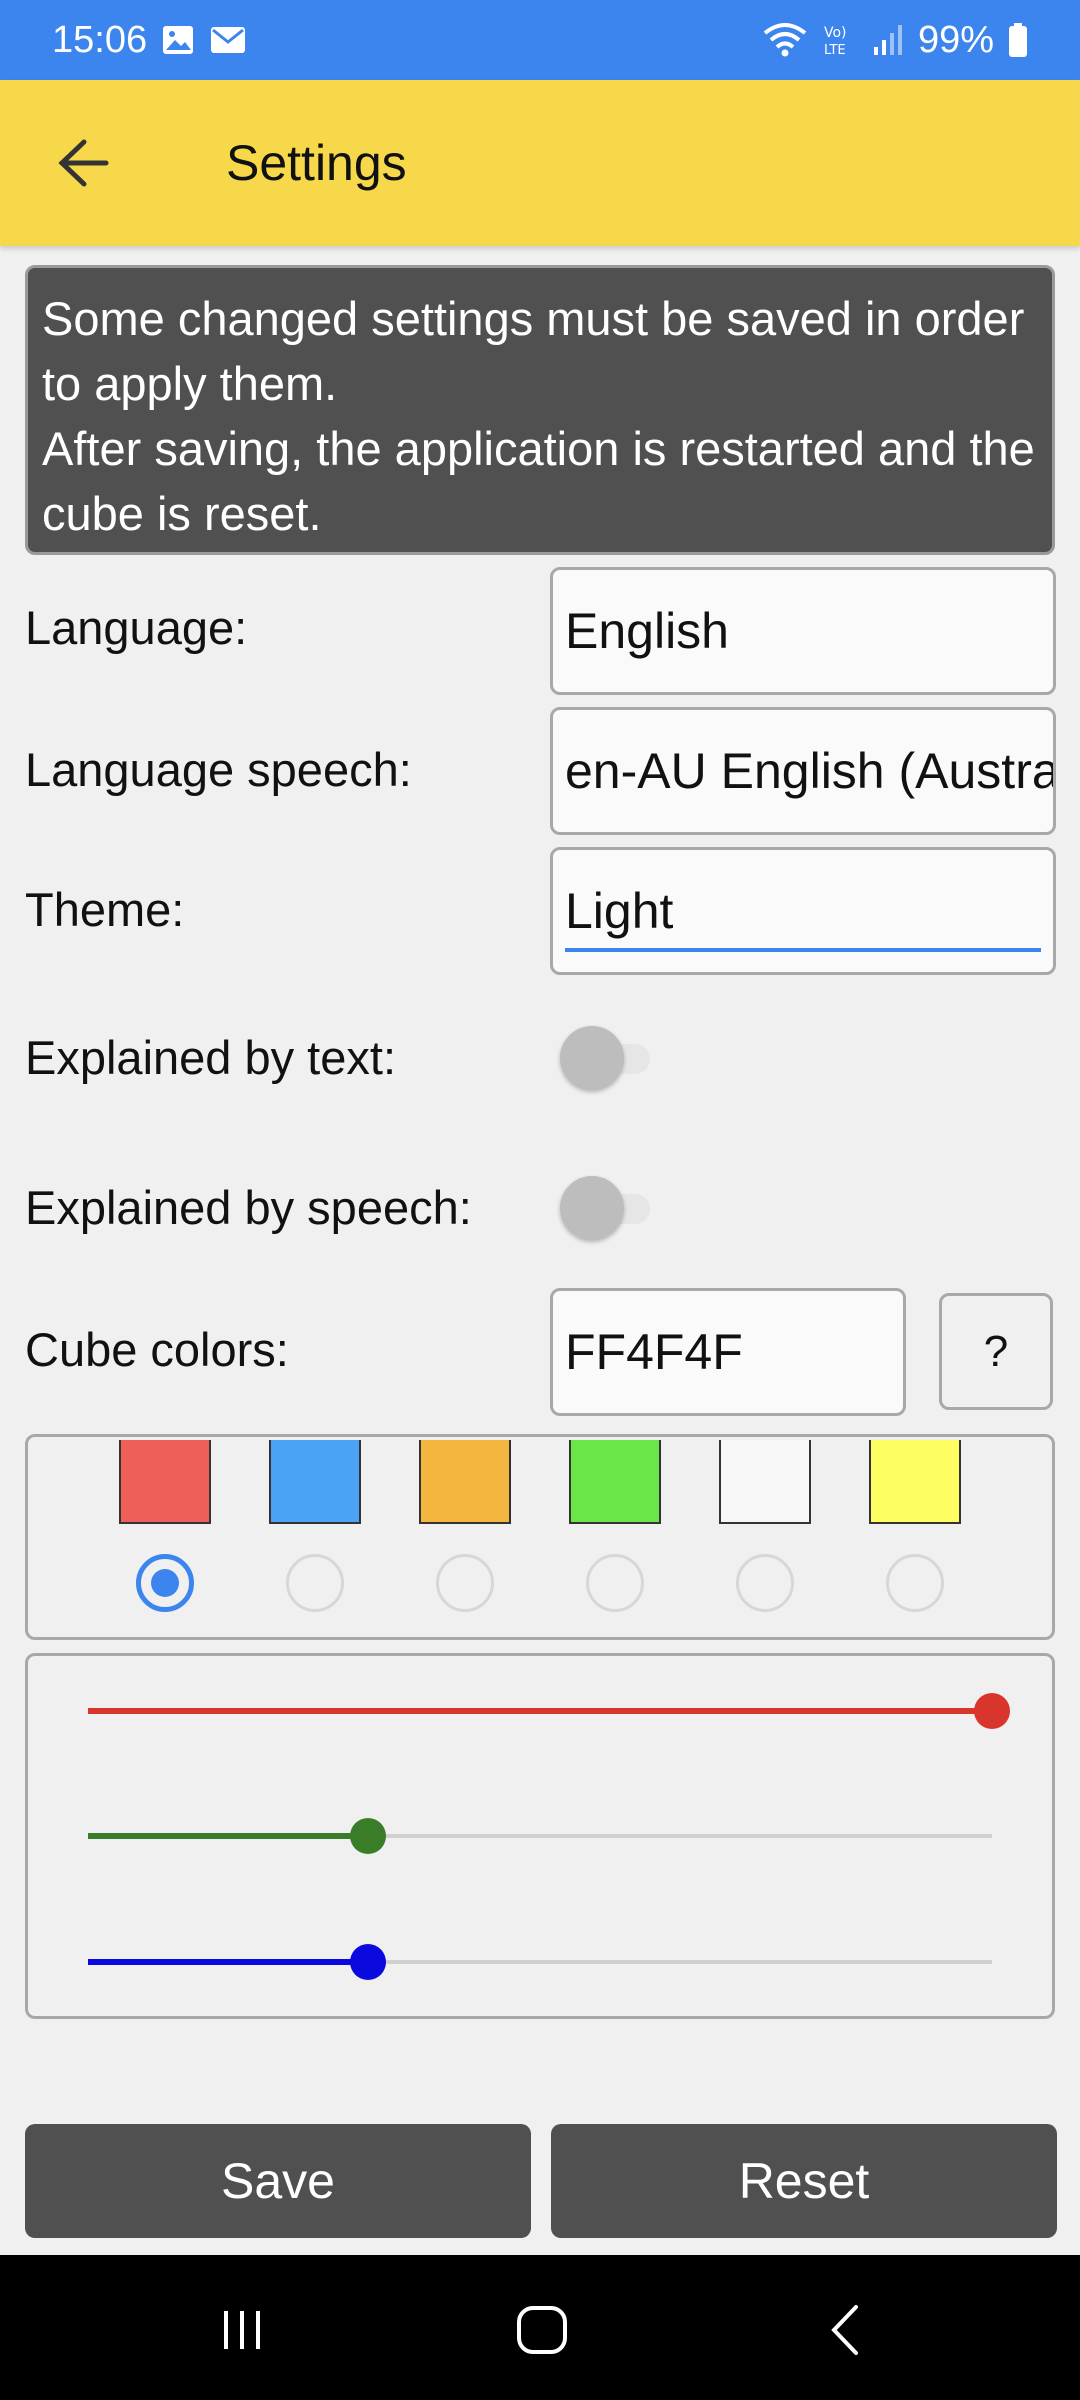 The image size is (1080, 2400). I want to click on system-nav-bar, so click(540, 2327).